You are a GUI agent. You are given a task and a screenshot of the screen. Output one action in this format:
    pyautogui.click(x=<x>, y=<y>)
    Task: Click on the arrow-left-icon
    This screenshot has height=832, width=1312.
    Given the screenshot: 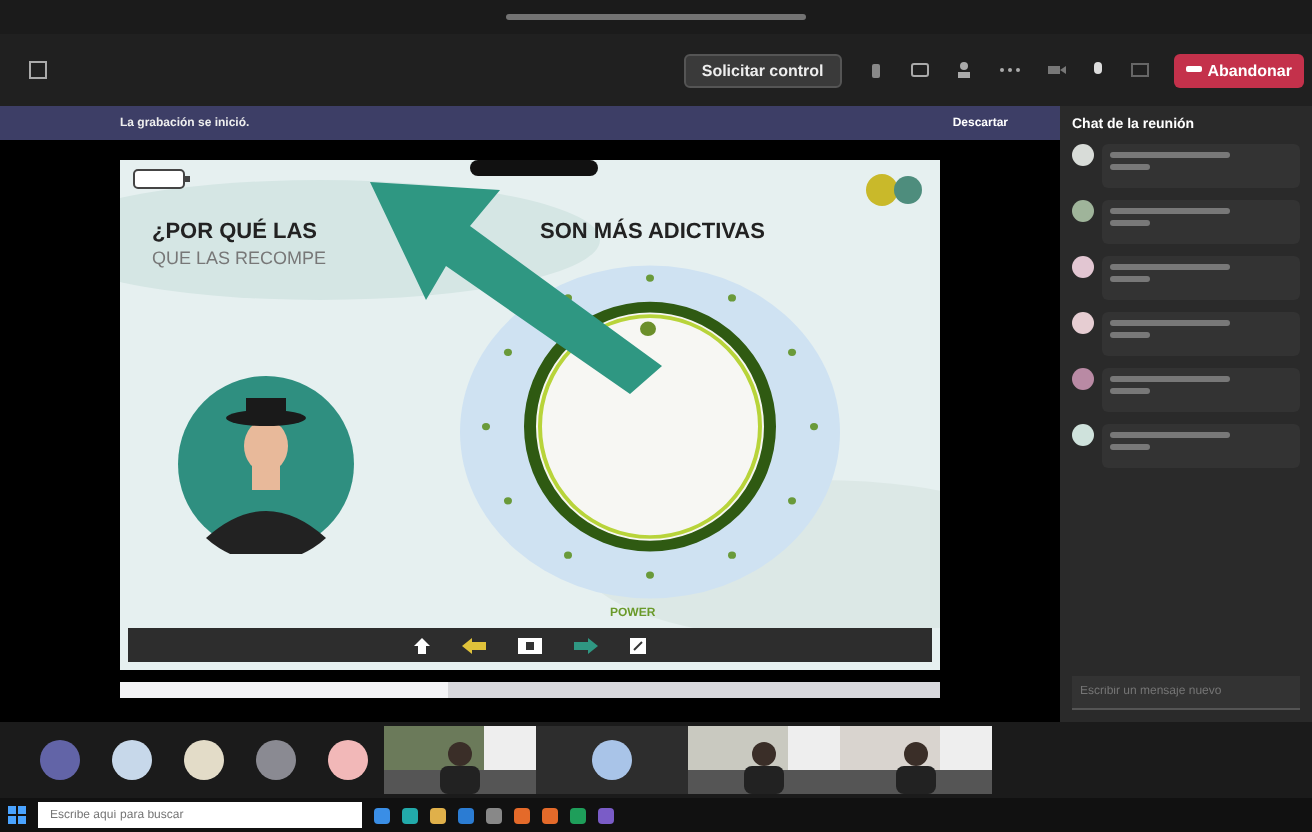 What is the action you would take?
    pyautogui.click(x=474, y=645)
    